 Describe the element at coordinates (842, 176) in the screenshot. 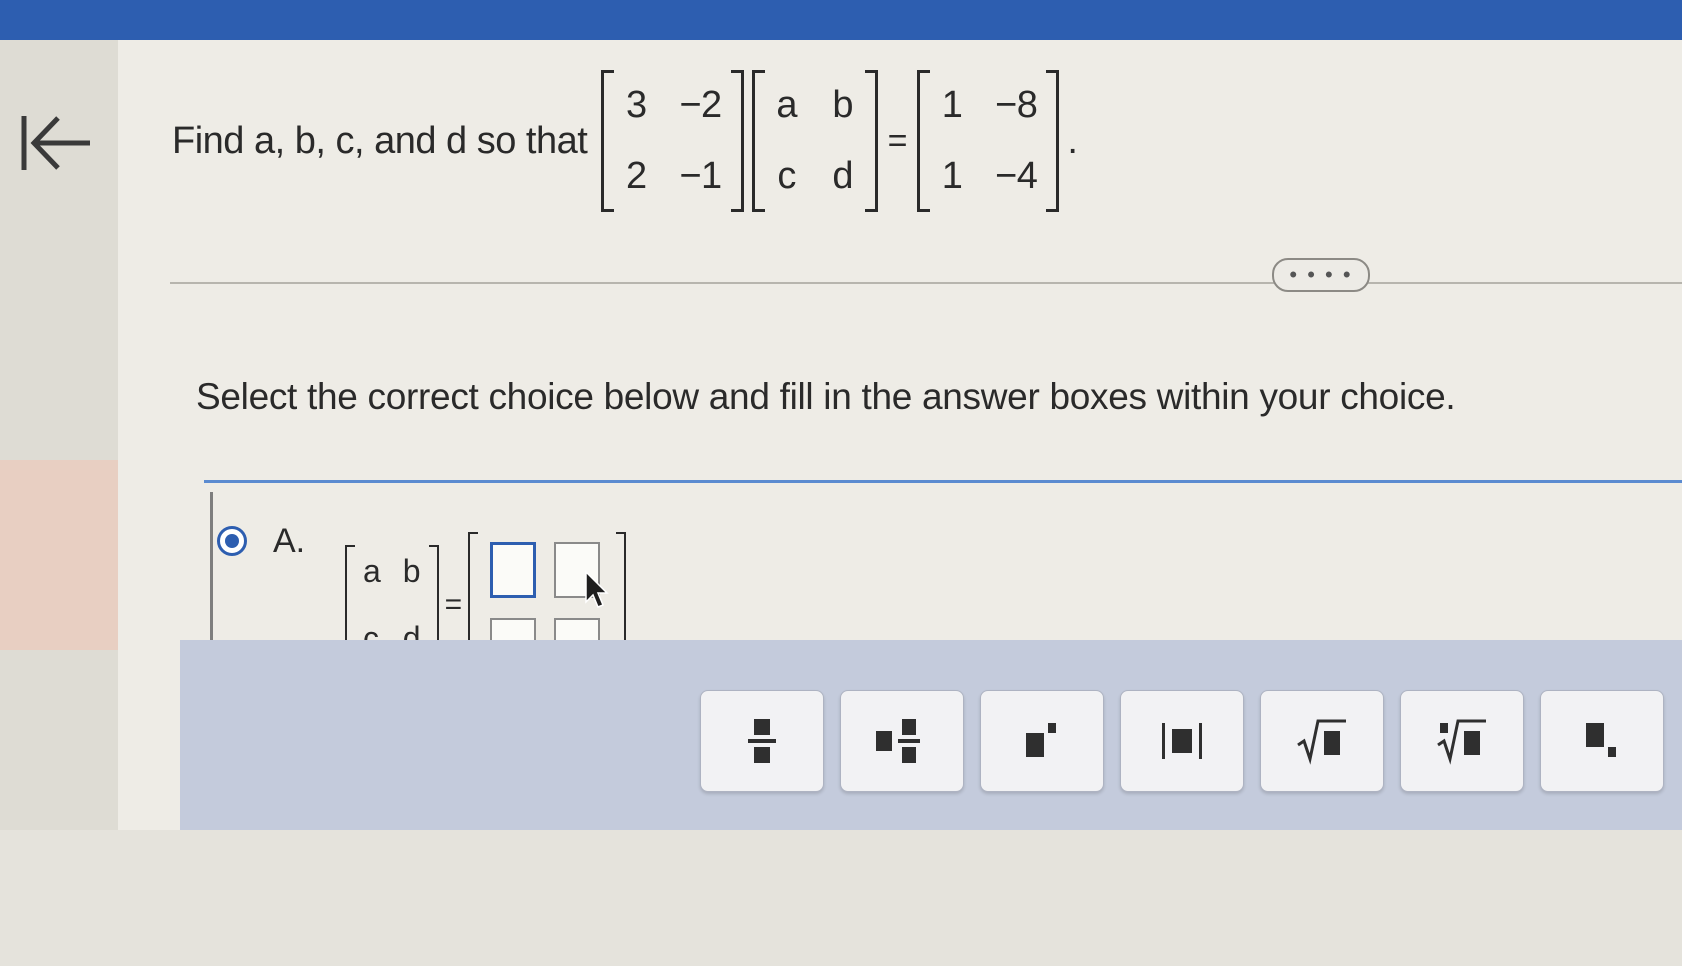

I see `matrix-cell: d` at that location.